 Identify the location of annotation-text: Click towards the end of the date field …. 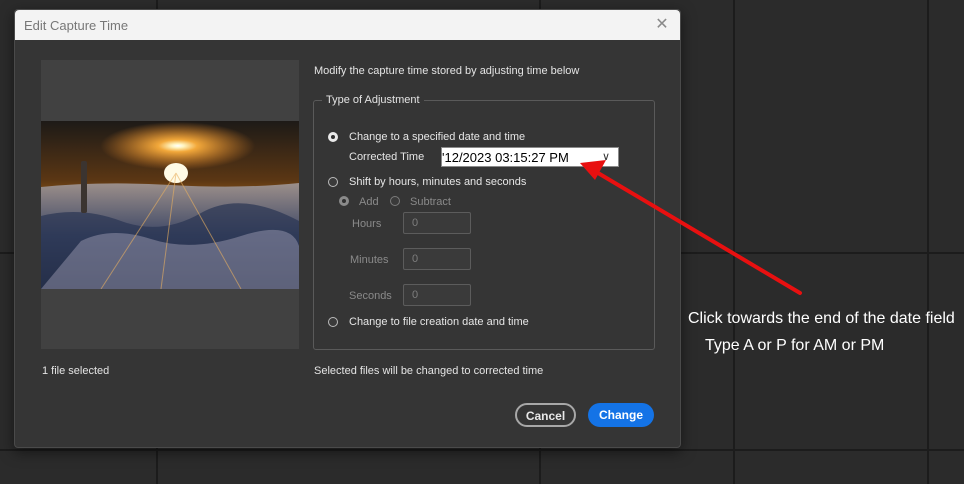
(821, 332).